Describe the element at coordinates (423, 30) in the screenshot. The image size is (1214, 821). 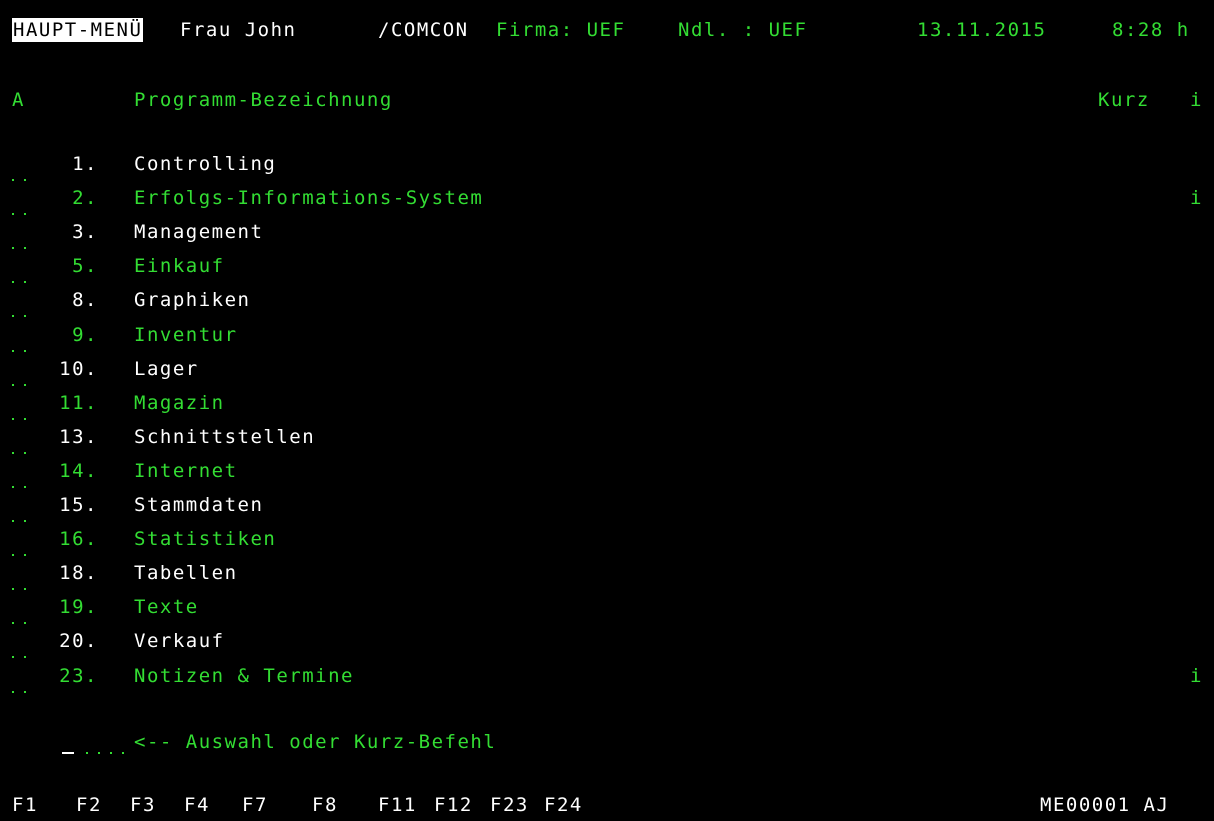
I see `system-name: /COMCON` at that location.